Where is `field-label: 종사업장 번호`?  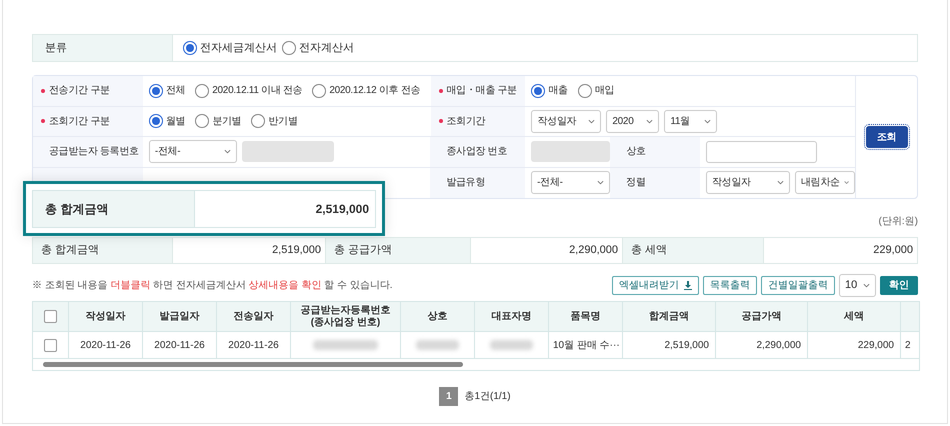
field-label: 종사업장 번호 is located at coordinates (477, 152).